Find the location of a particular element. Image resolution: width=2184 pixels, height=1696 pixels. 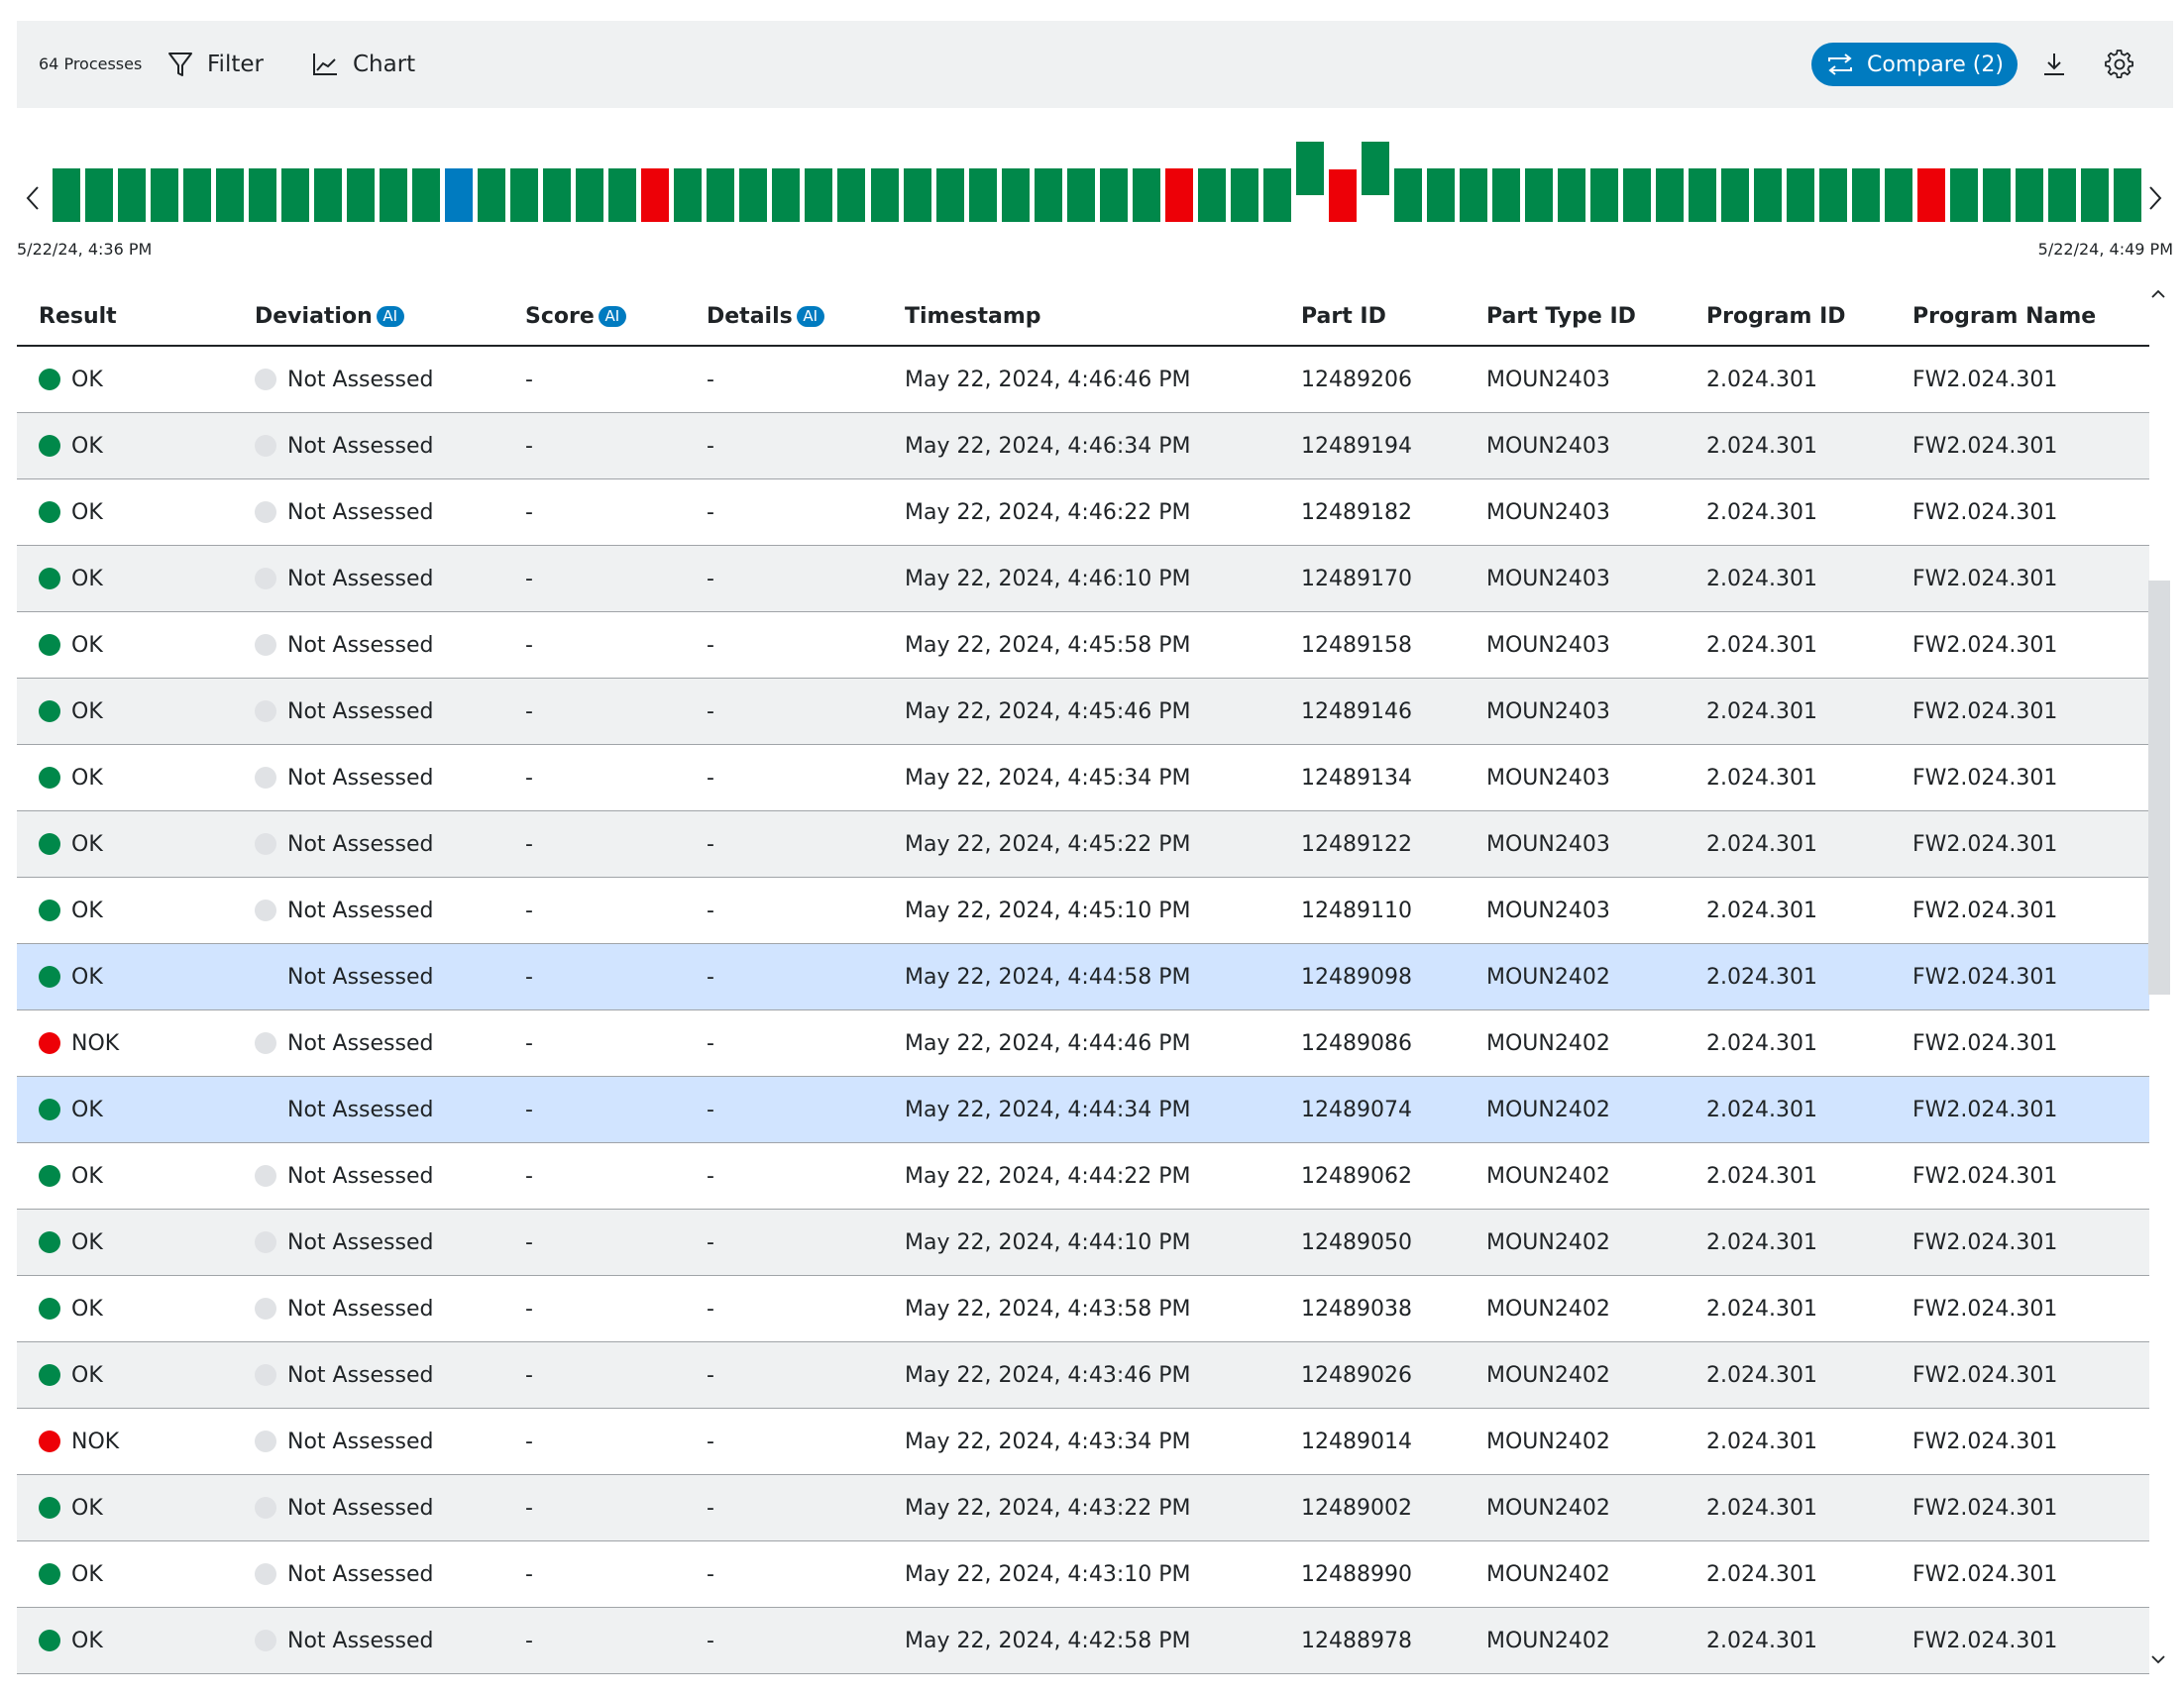

compare-button: Compare (2) is located at coordinates (1914, 65).